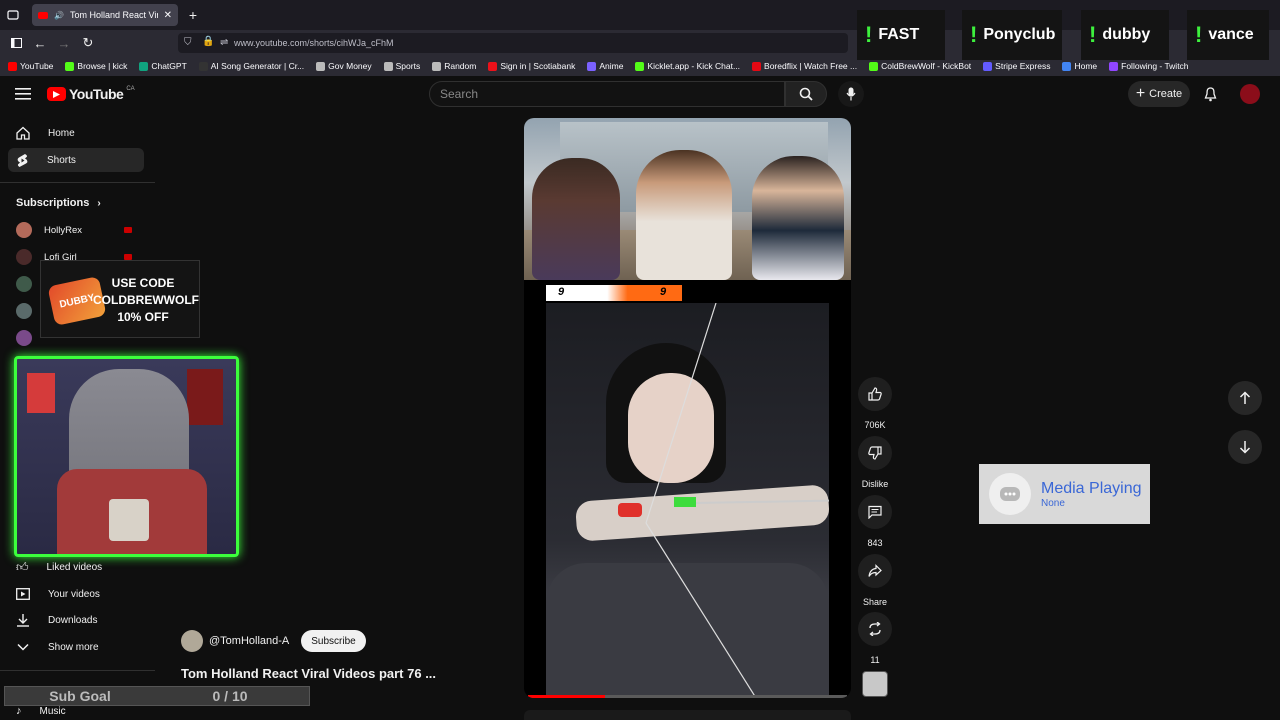  I want to click on bow-string, so click(701, 500).